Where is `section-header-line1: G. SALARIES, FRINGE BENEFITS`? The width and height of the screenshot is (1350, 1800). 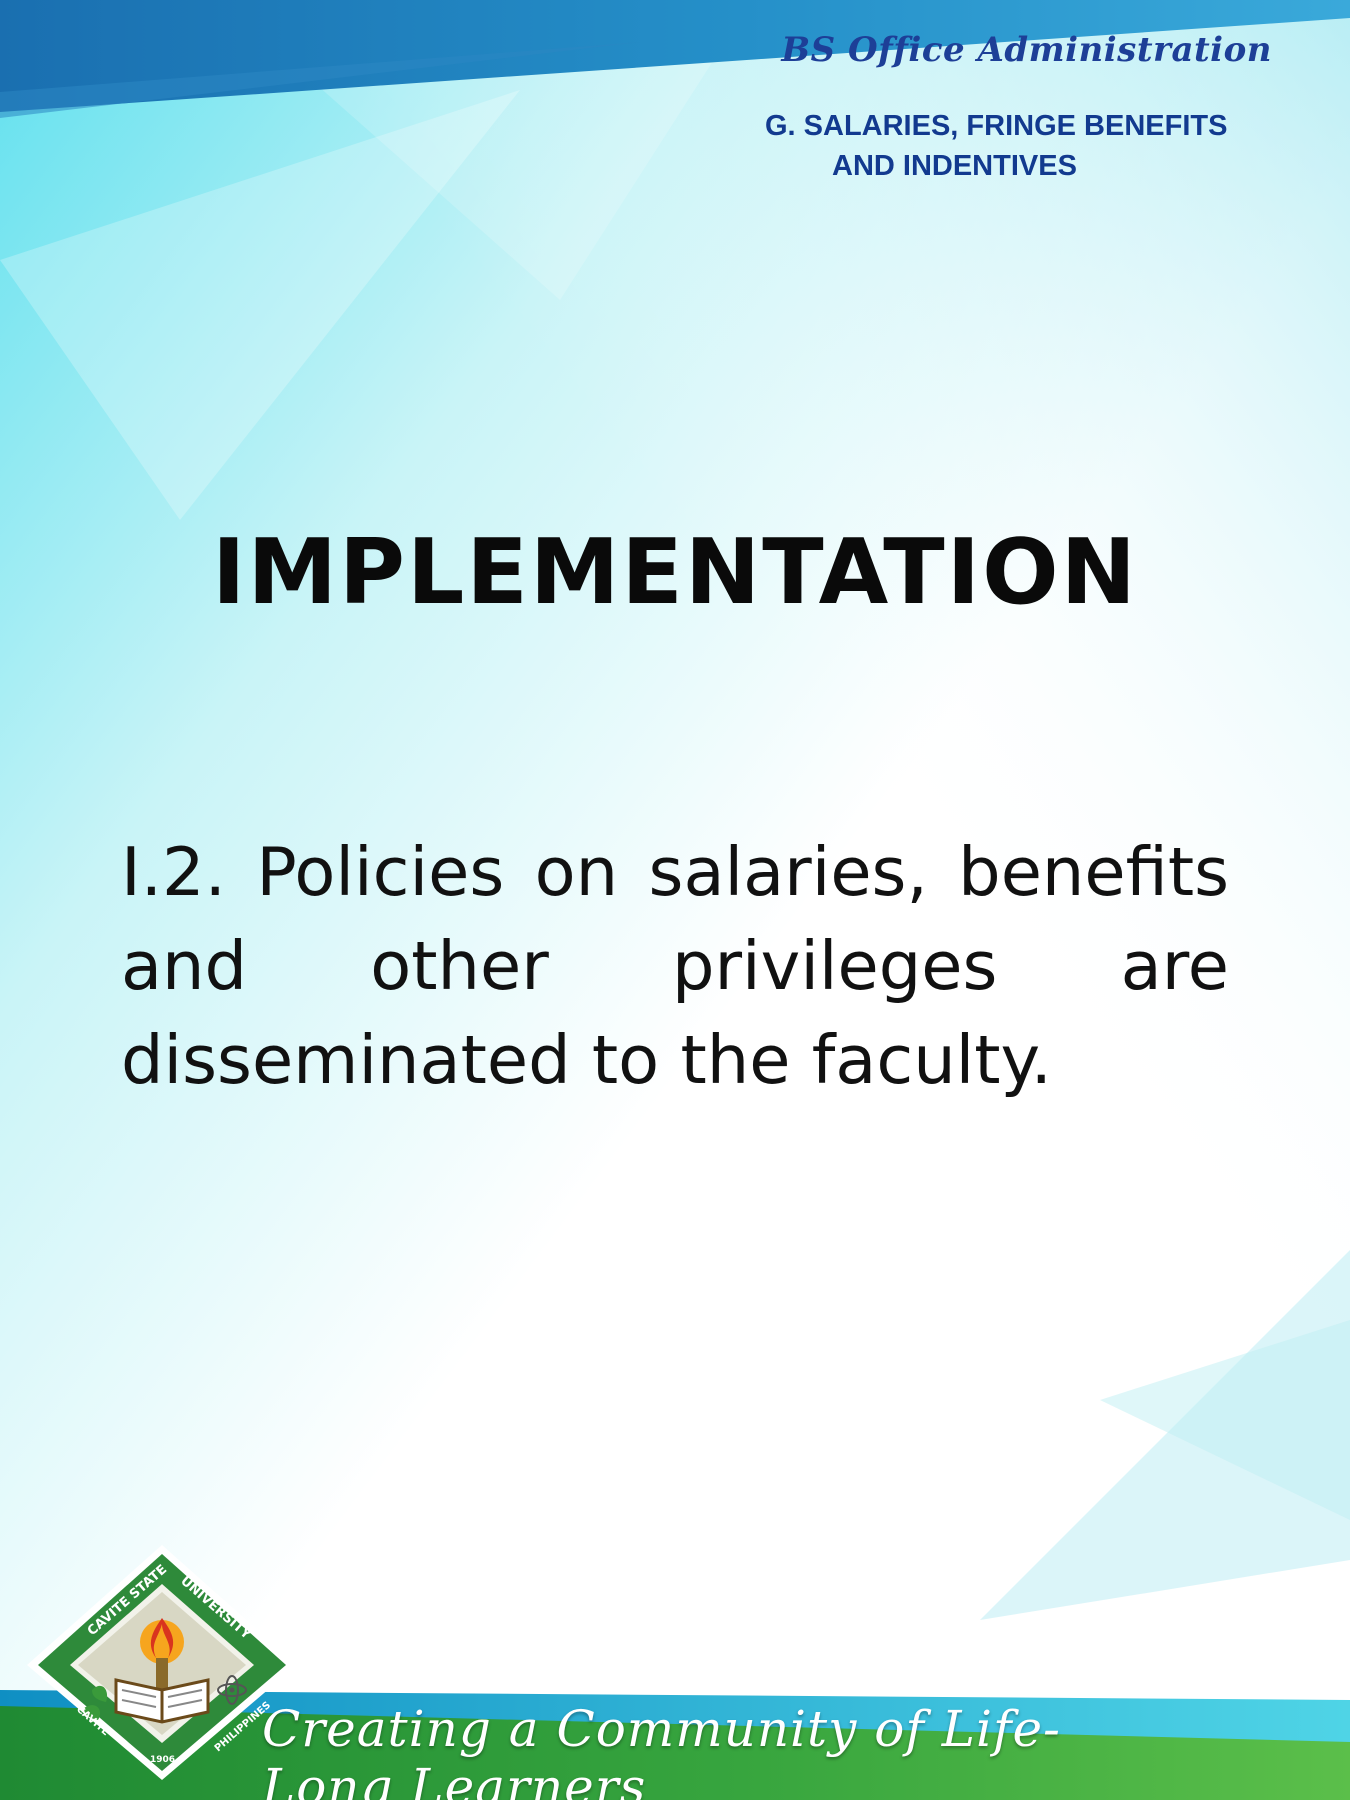
section-header-line1: G. SALARIES, FRINGE BENEFITS is located at coordinates (996, 126).